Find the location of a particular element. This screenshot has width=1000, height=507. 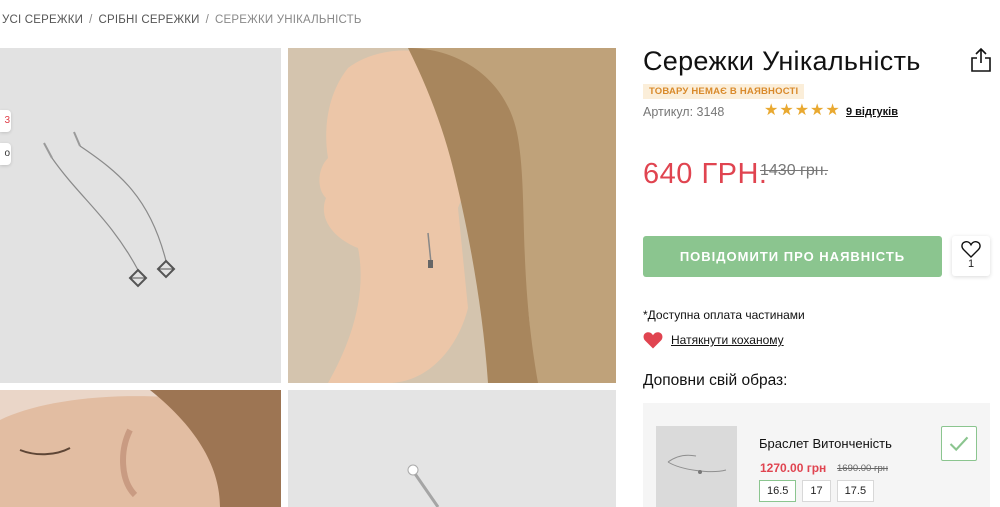

product-sku: Артикул: 3148 is located at coordinates (684, 112).